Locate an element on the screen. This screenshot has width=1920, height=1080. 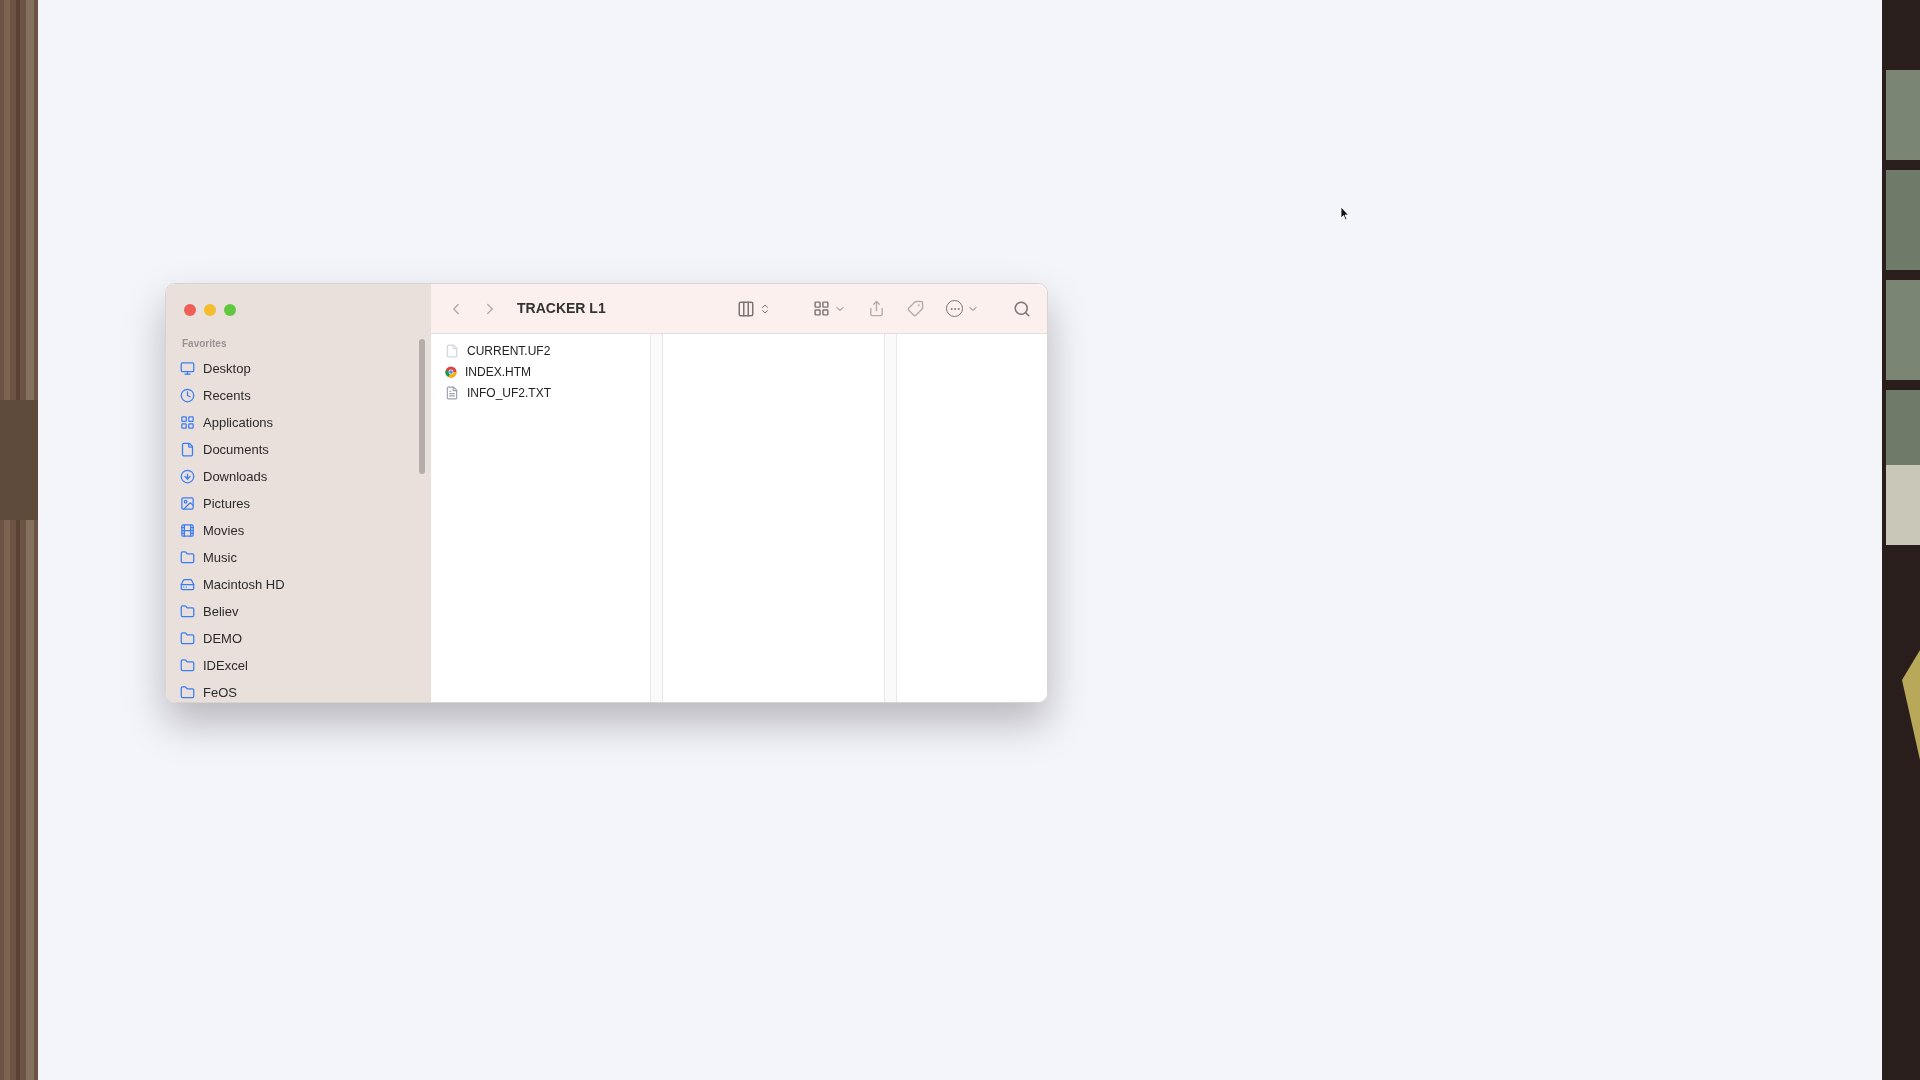
share-button is located at coordinates (876, 308).